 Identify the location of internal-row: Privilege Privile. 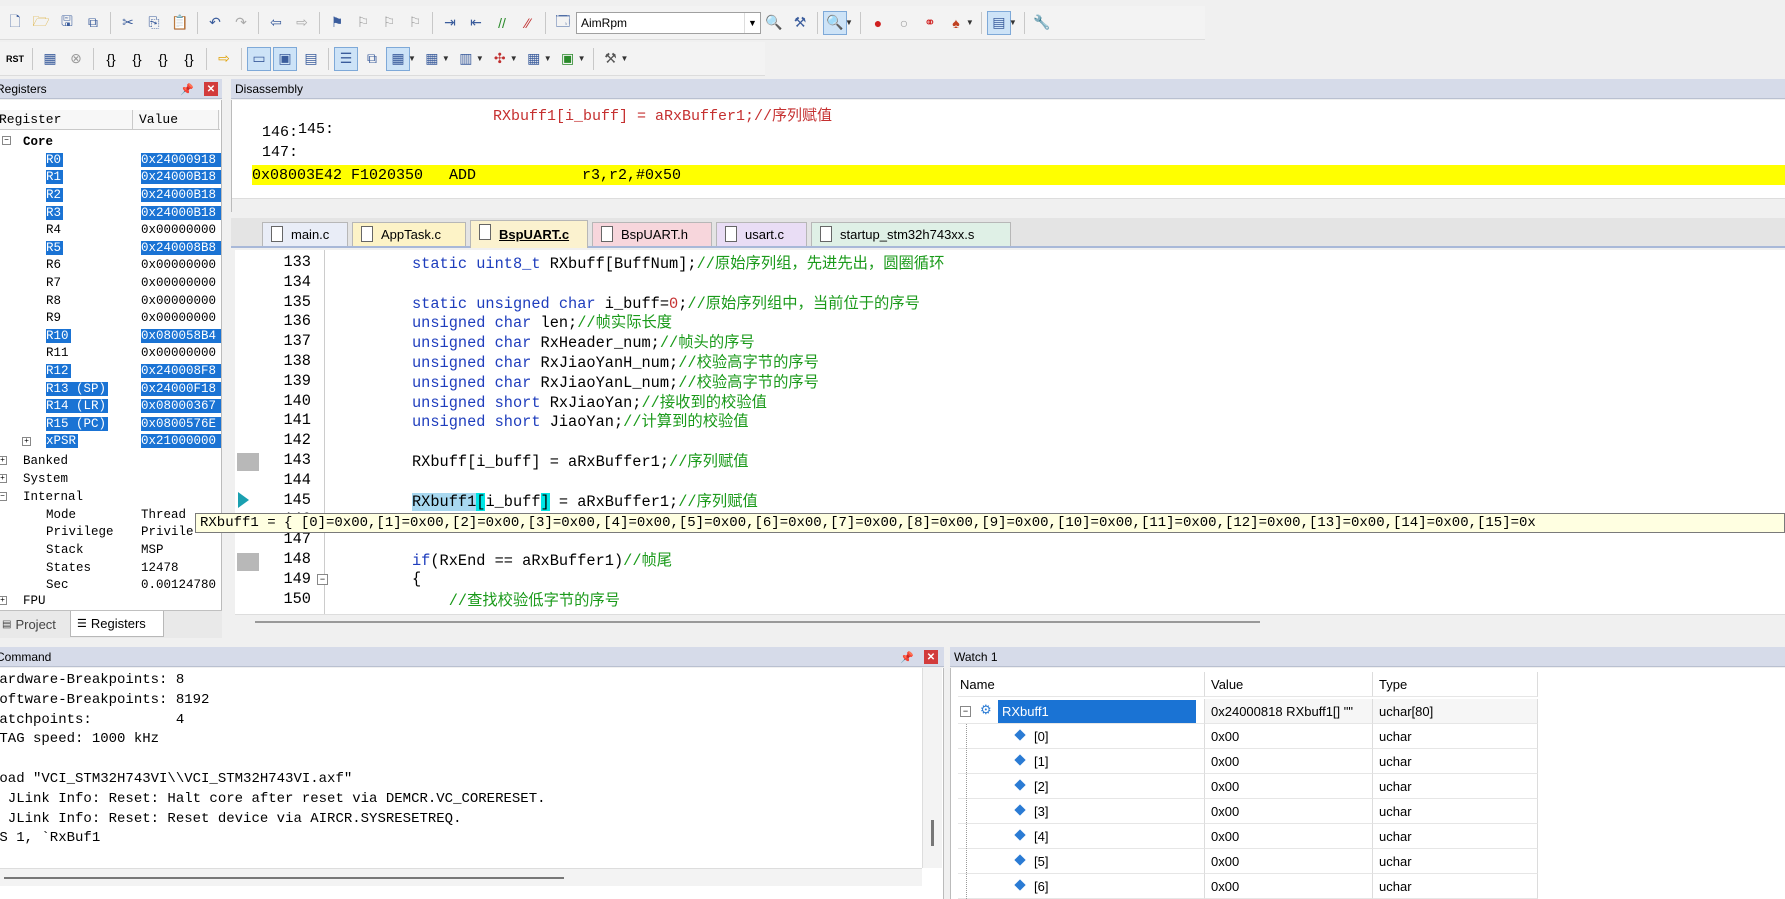
(111, 533).